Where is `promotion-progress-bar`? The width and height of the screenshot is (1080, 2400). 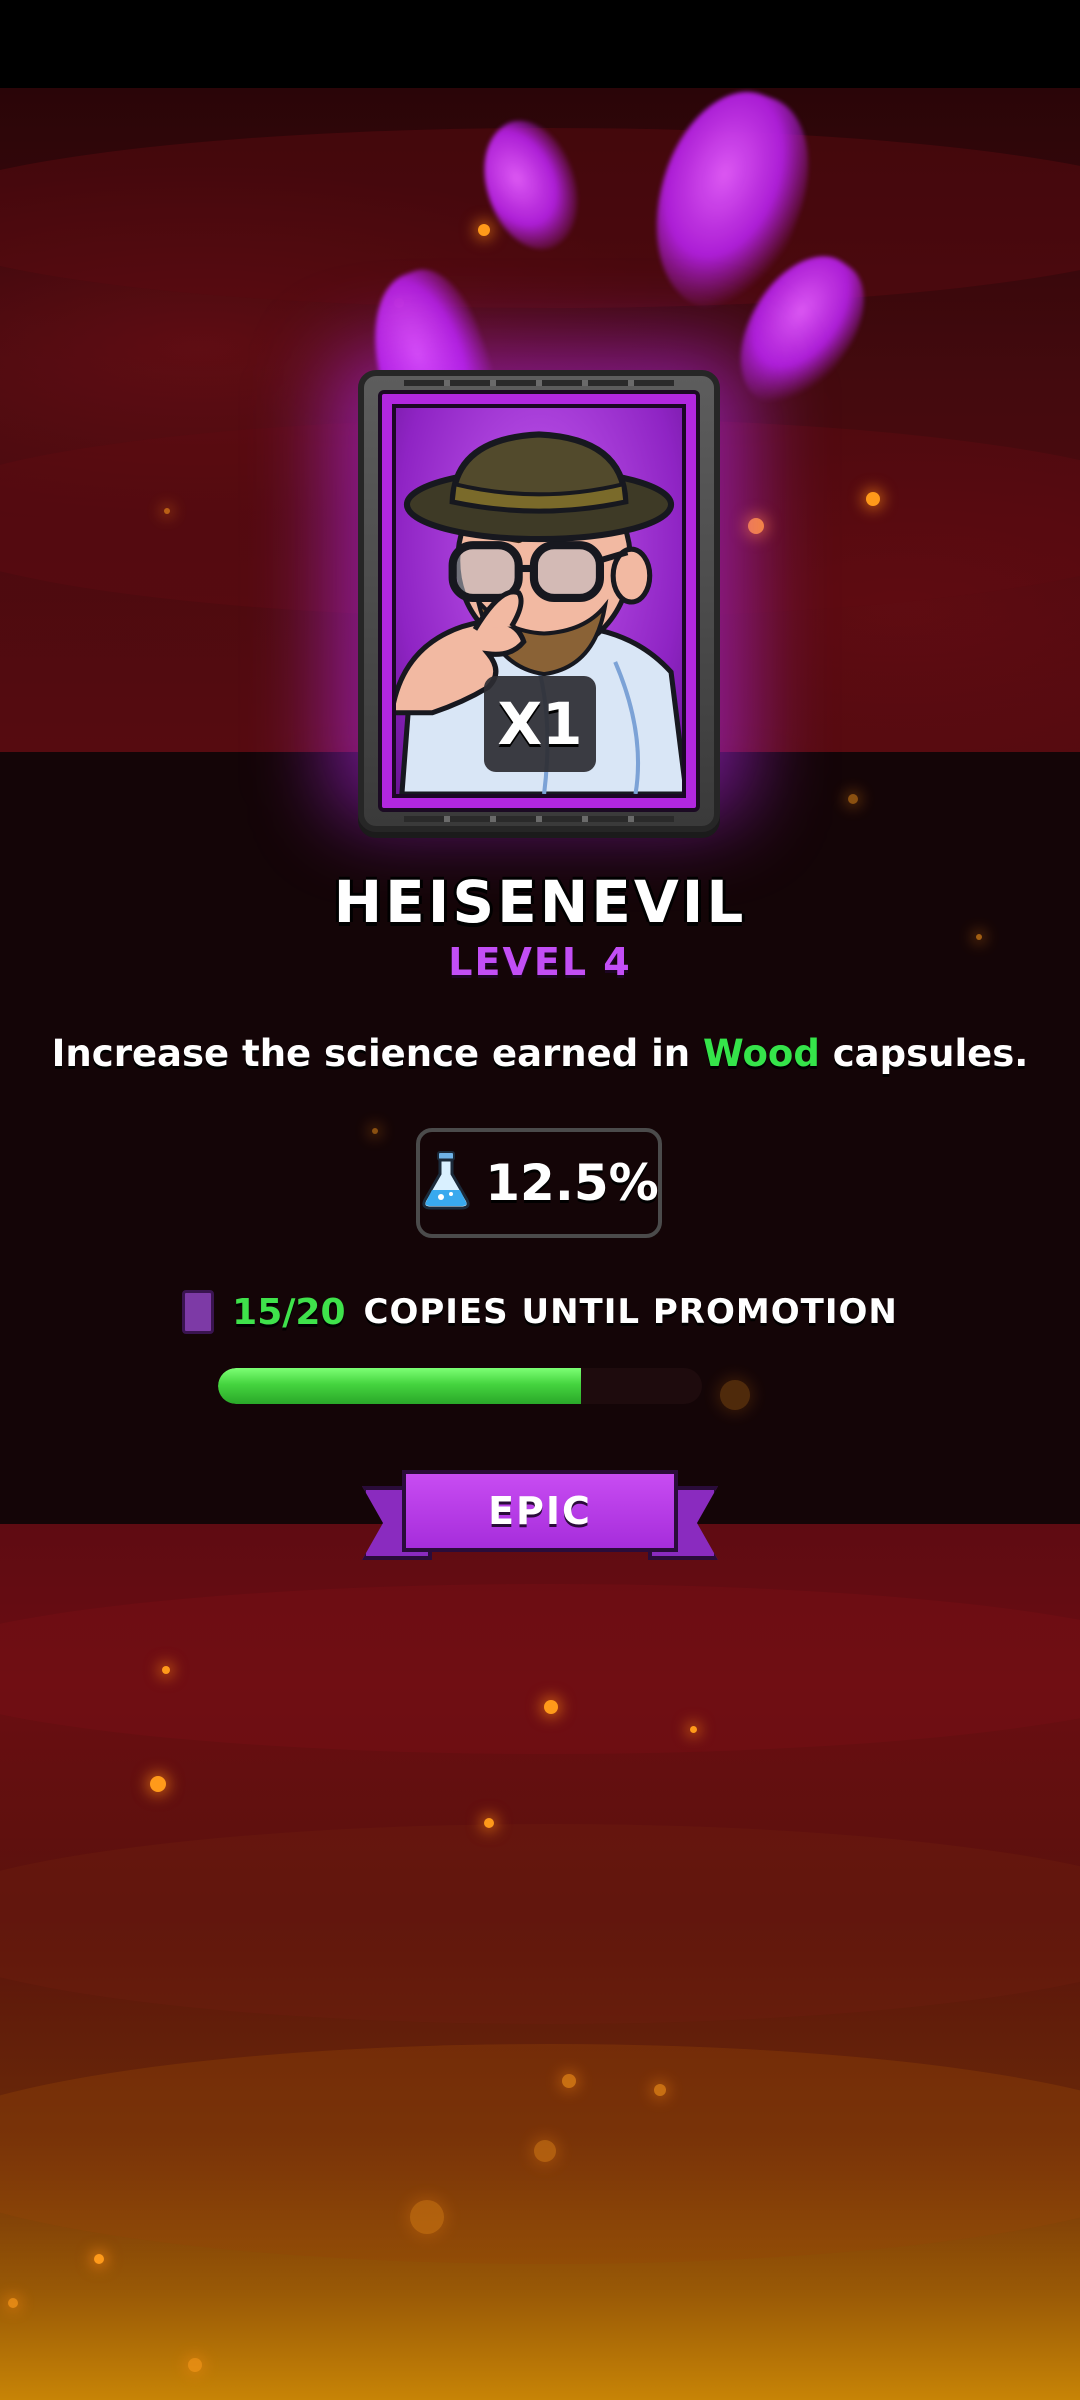
promotion-progress-bar is located at coordinates (460, 1386).